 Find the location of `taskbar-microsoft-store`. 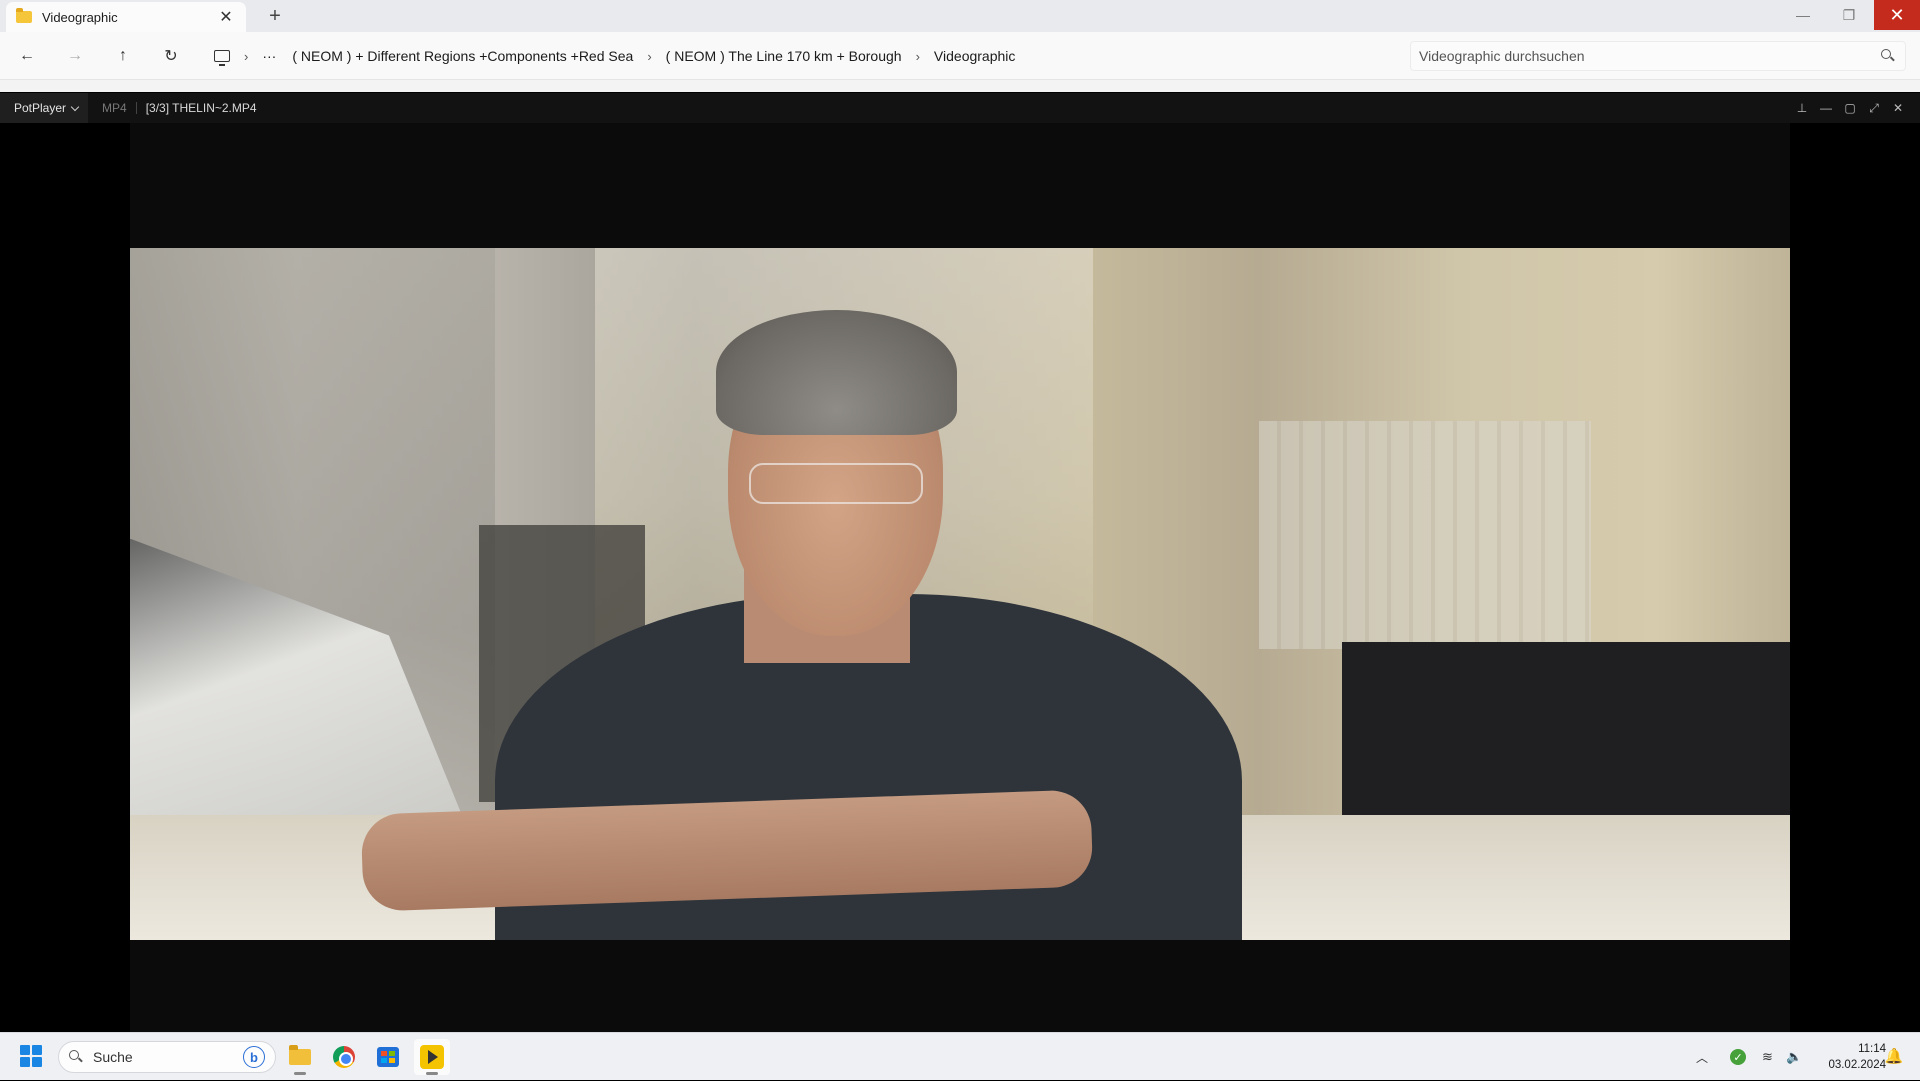

taskbar-microsoft-store is located at coordinates (388, 1057).